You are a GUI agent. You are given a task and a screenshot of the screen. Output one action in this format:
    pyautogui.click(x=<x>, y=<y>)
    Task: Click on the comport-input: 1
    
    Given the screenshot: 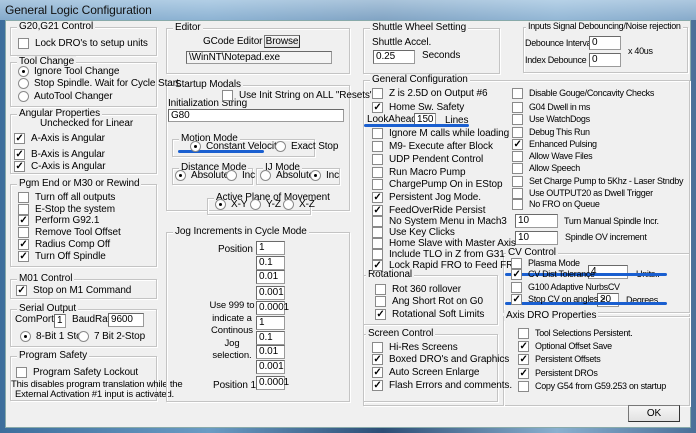 What is the action you would take?
    pyautogui.click(x=60, y=321)
    